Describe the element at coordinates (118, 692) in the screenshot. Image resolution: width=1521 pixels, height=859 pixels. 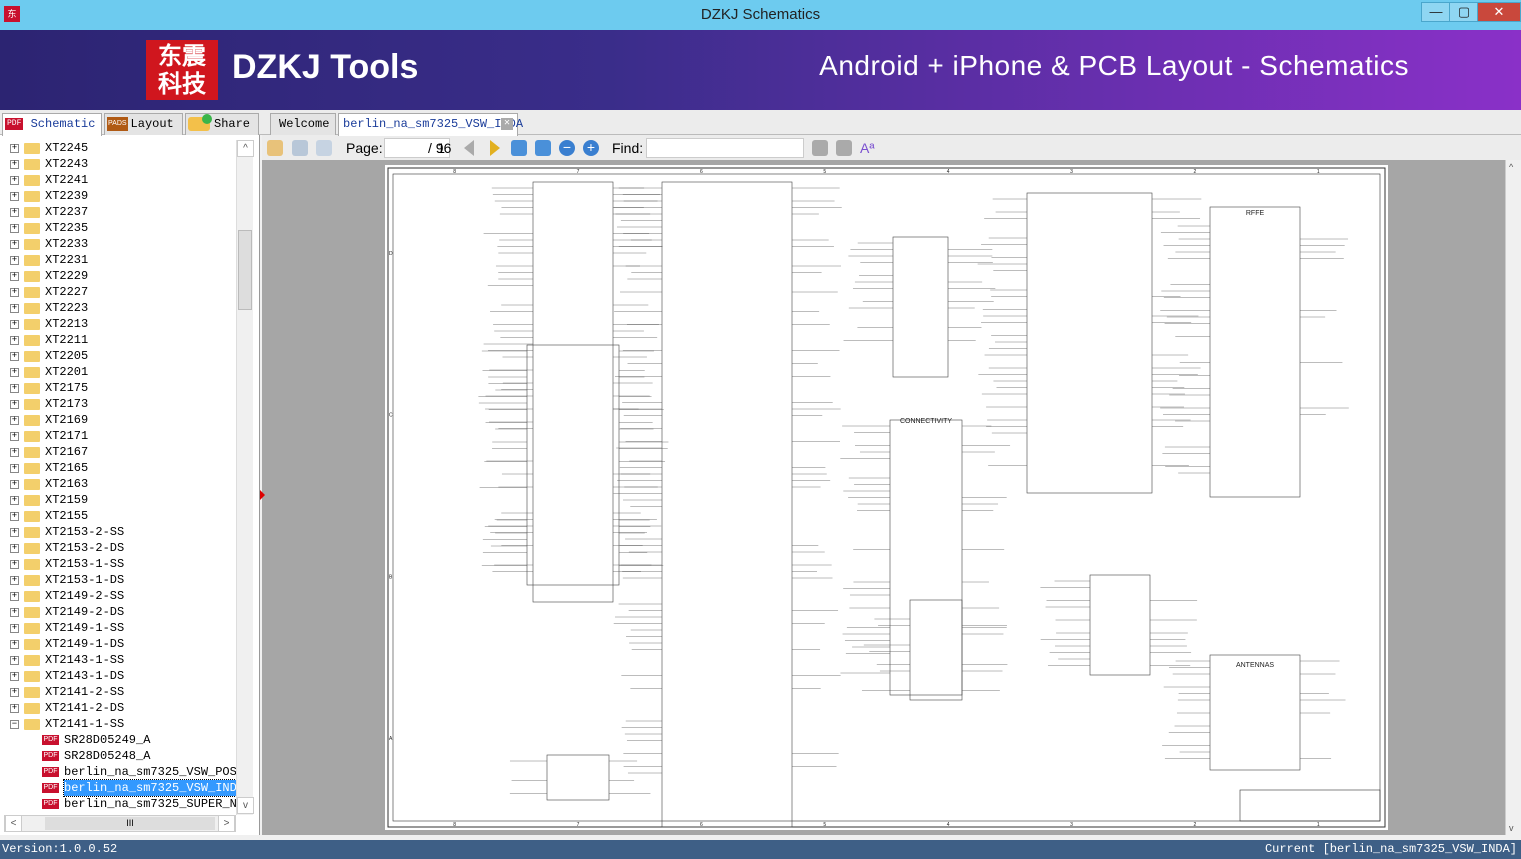
I see `tree-folder: + XT2141-2-SS` at that location.